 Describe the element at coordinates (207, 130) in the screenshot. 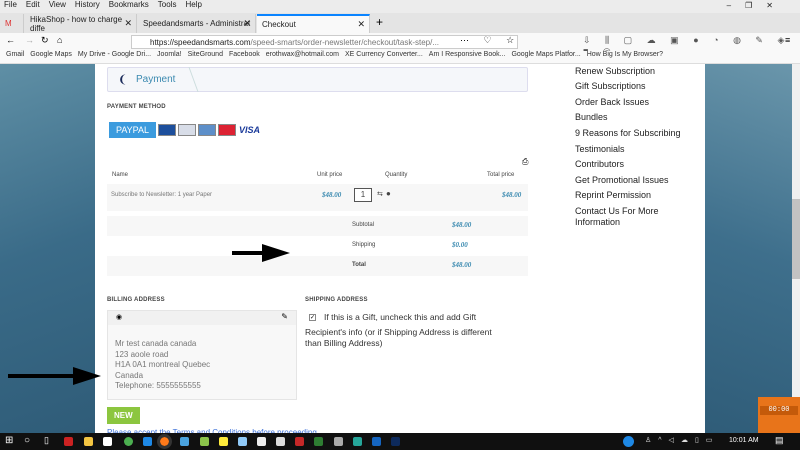

I see `amex-card-icon` at that location.